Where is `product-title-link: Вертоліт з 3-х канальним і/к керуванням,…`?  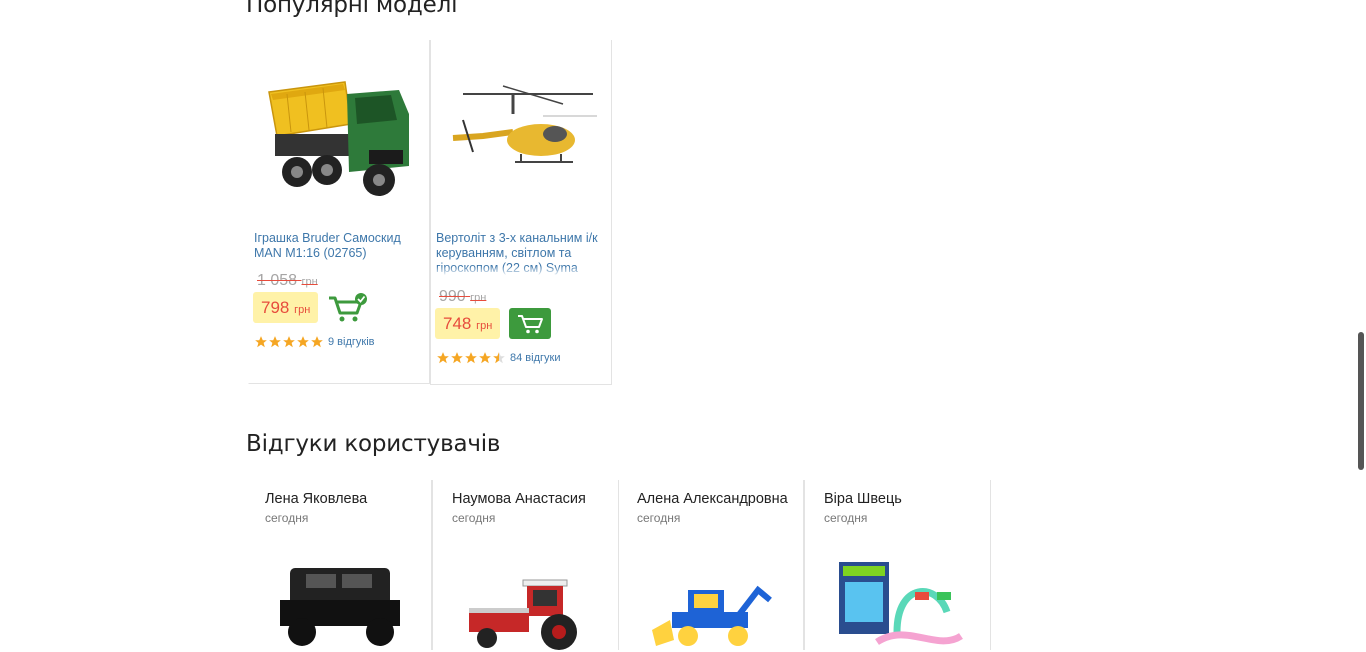
product-title-link: Вертоліт з 3-х канальним і/к керуванням,… is located at coordinates (518, 253).